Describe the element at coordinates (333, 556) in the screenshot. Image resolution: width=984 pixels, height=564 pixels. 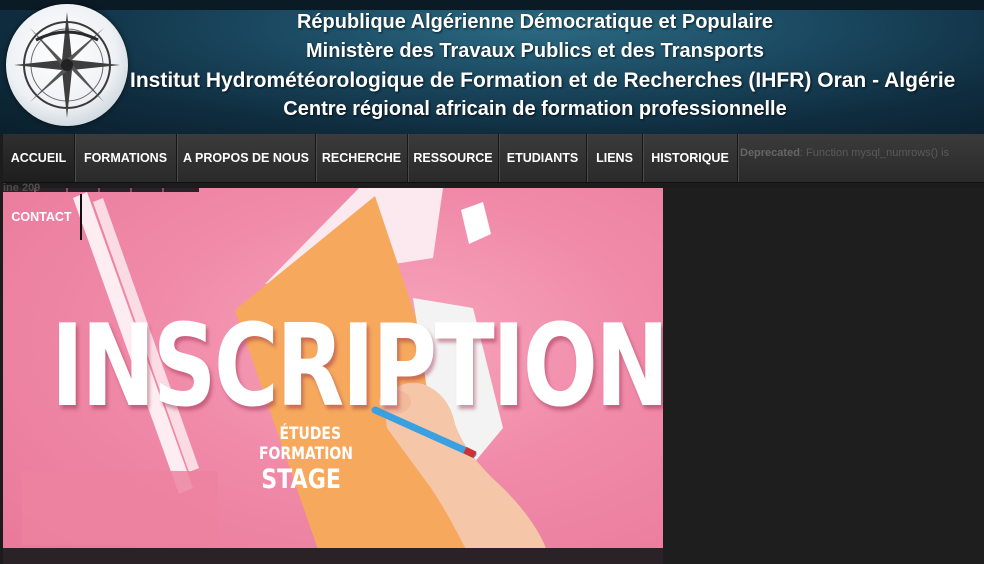
I see `banner-bottom-strip` at that location.